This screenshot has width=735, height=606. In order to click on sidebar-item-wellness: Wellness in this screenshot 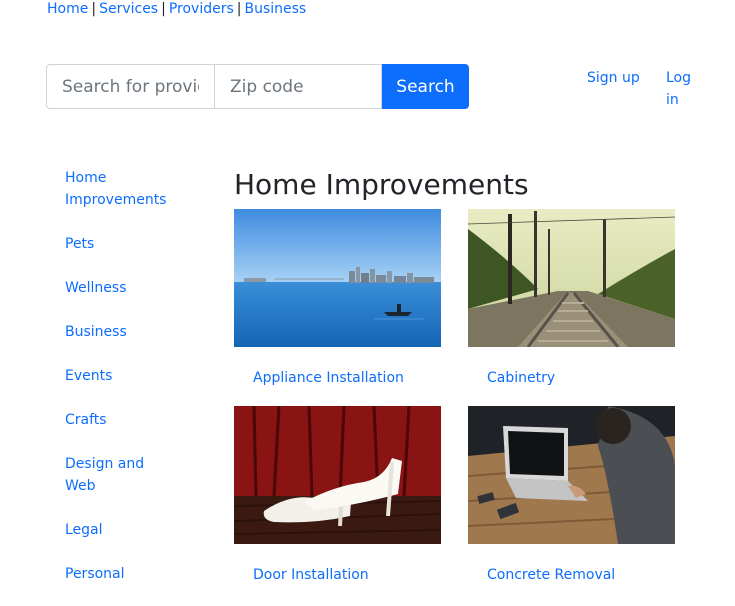, I will do `click(120, 288)`.